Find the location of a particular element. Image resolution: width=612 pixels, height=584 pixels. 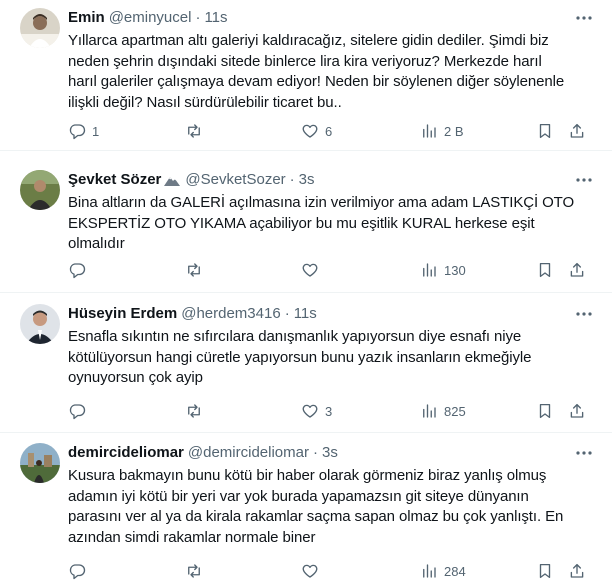

like-count: 3 is located at coordinates (329, 411).